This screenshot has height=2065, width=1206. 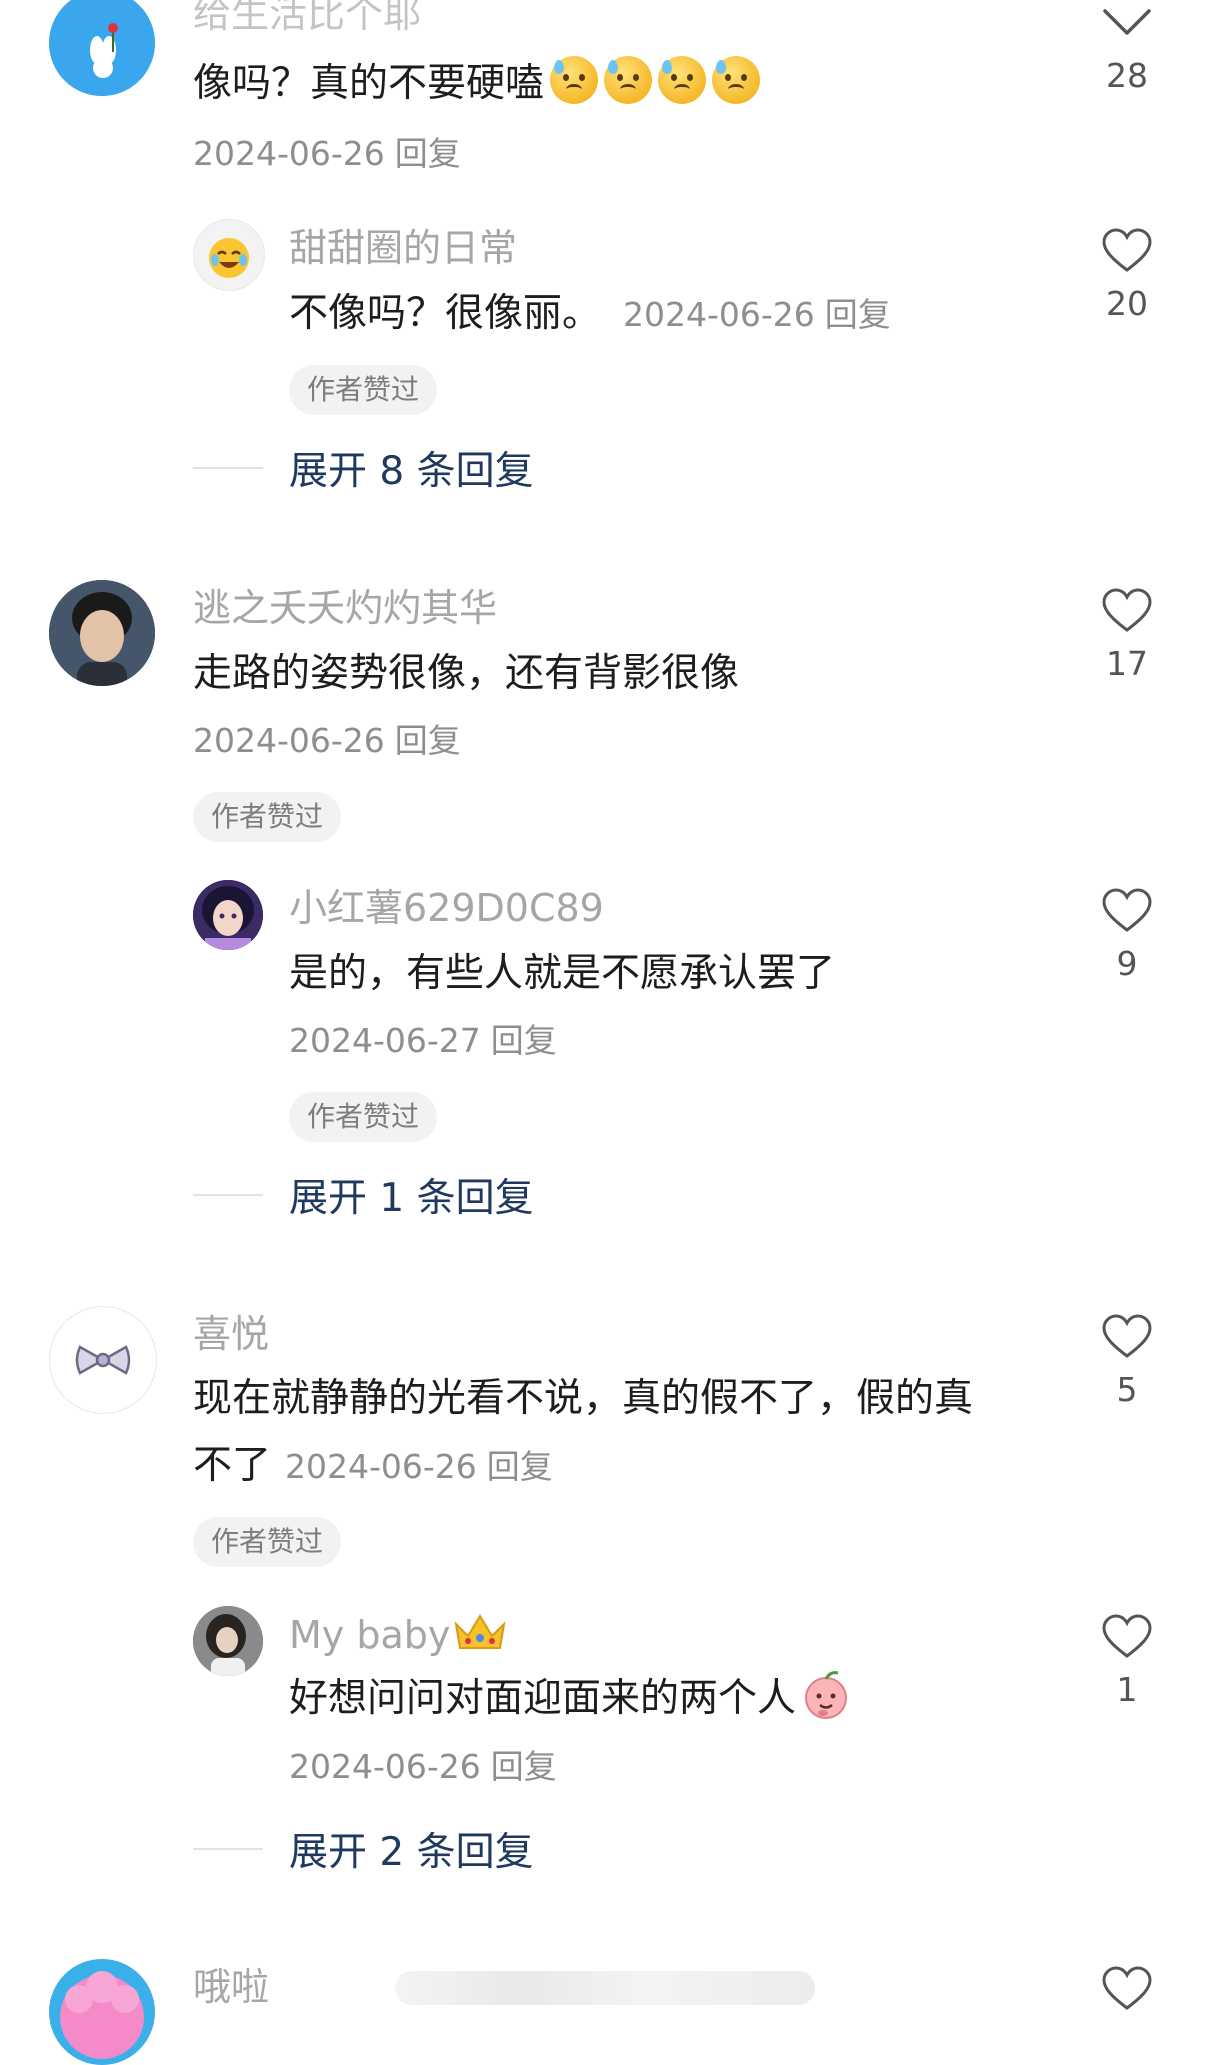 What do you see at coordinates (403, 248) in the screenshot?
I see `reply-username: 甜甜圈的日常` at bounding box center [403, 248].